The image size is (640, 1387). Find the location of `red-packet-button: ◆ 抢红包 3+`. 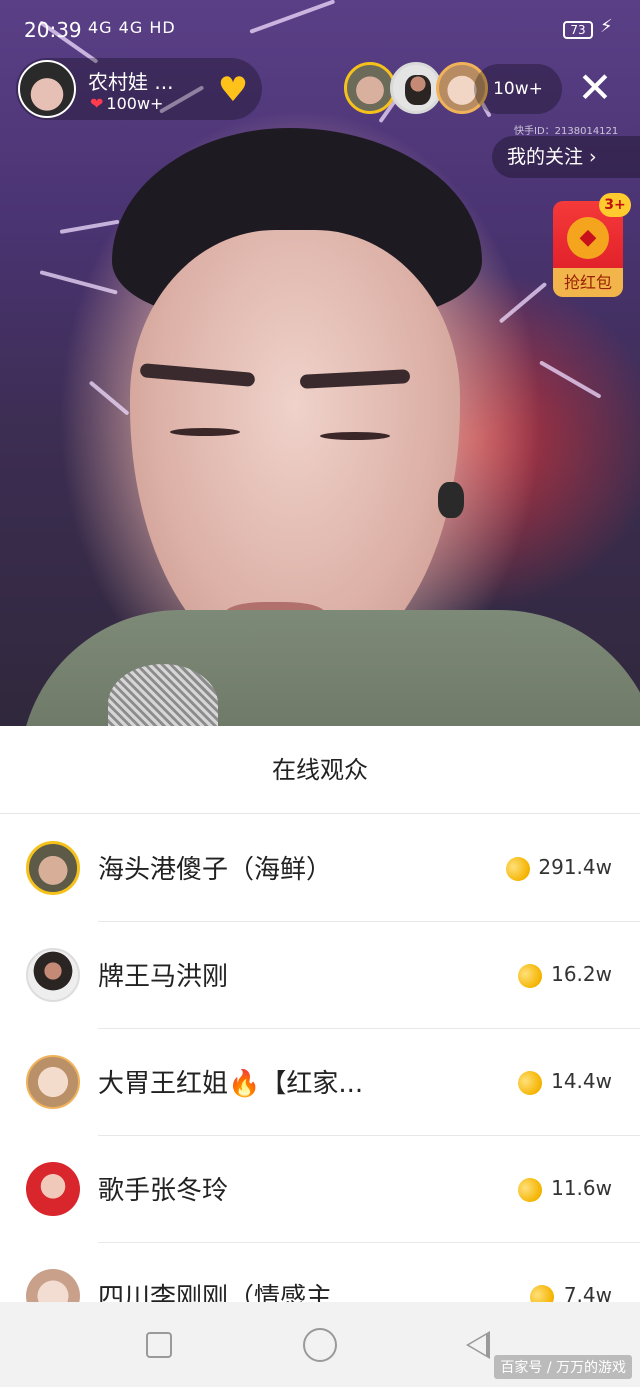

red-packet-button: ◆ 抢红包 3+ is located at coordinates (592, 245).